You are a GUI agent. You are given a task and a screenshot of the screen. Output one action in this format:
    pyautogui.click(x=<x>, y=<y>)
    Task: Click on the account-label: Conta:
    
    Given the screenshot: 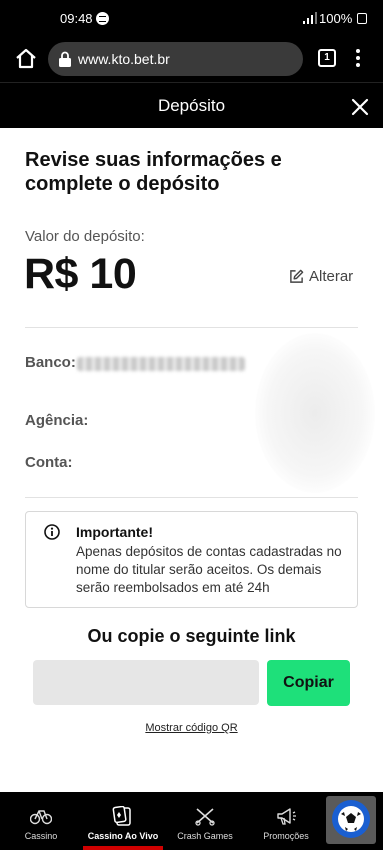 What is the action you would take?
    pyautogui.click(x=49, y=462)
    